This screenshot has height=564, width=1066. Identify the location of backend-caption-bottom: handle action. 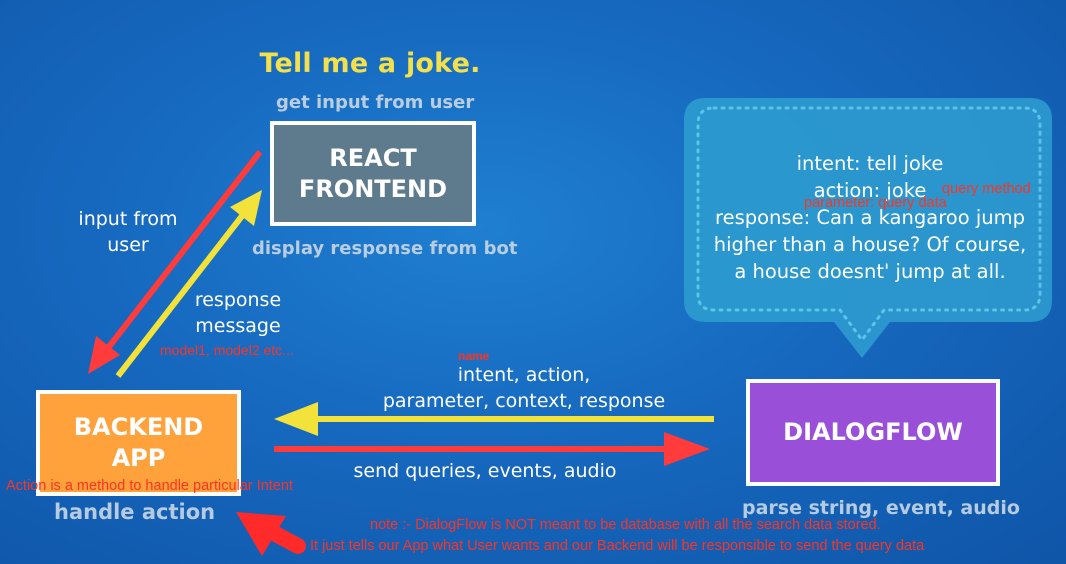
(135, 512).